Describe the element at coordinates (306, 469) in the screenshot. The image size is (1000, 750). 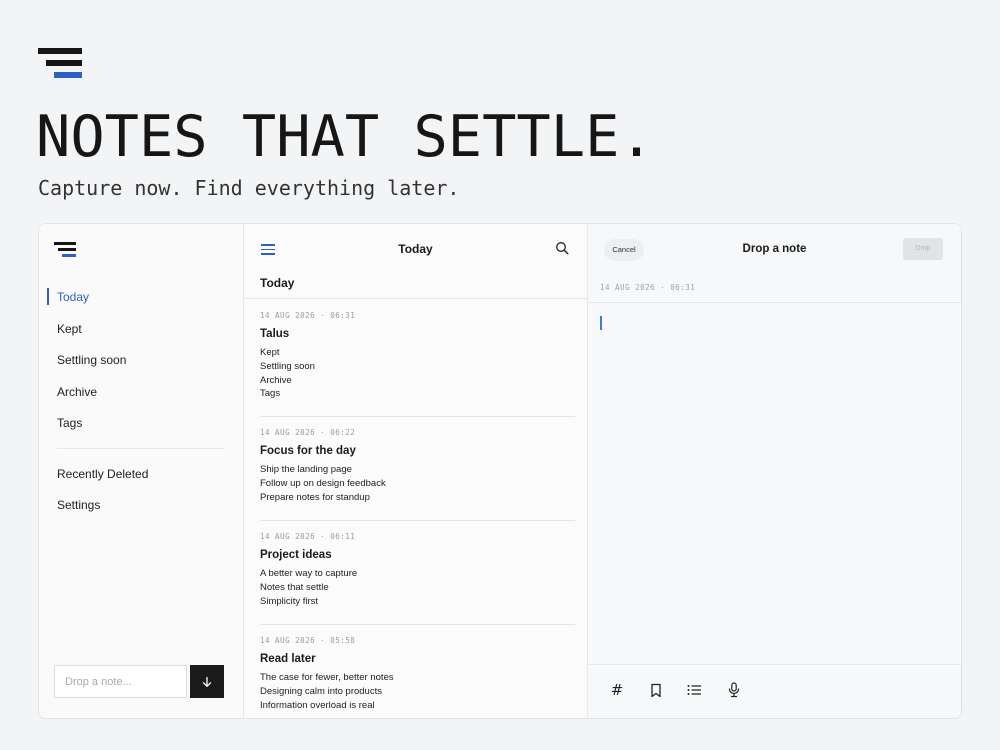
I see `note-line: Ship the landing page` at that location.